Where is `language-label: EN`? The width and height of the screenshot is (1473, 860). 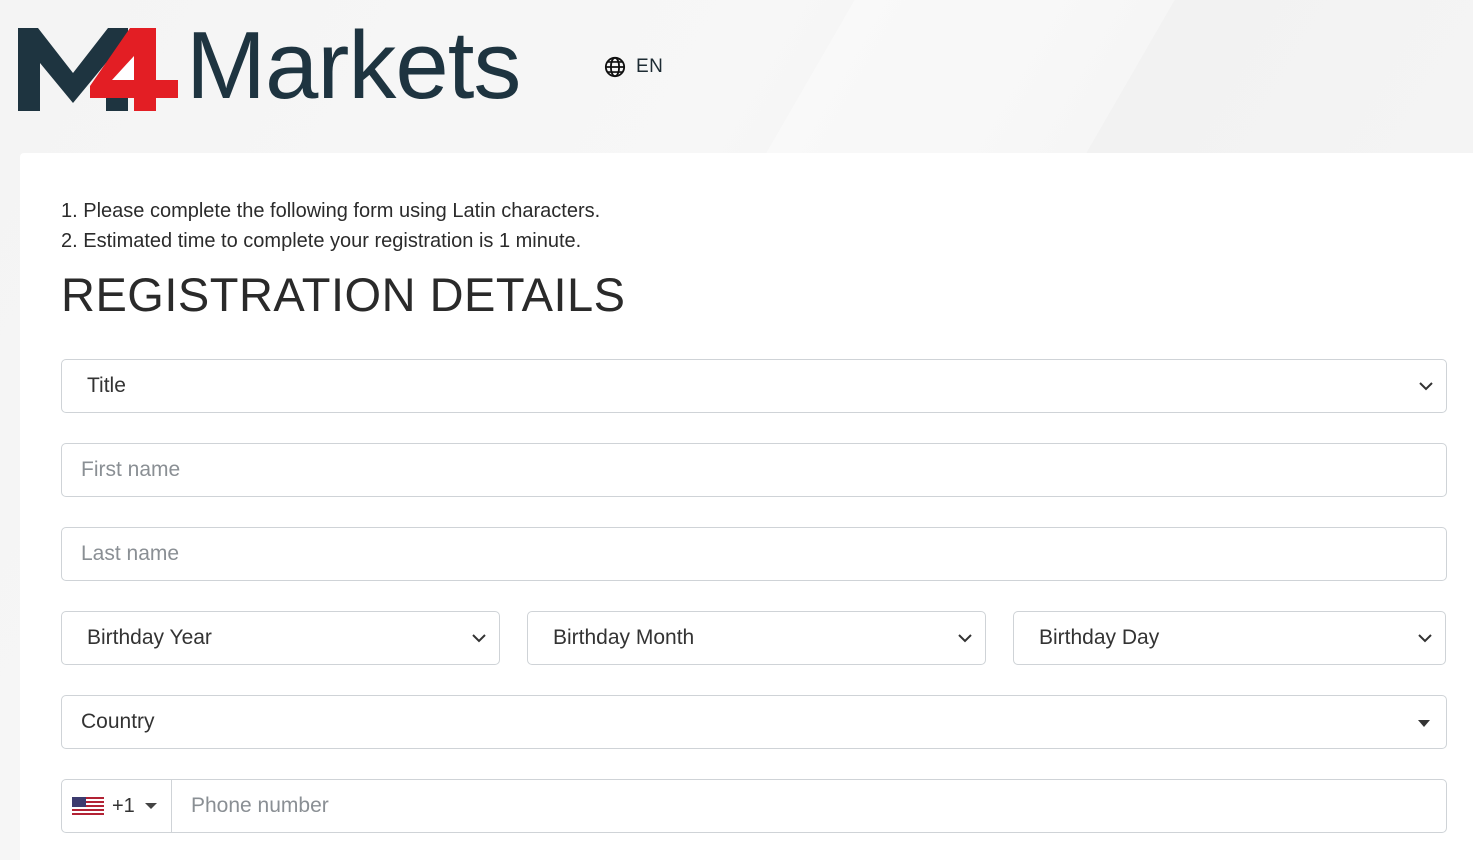
language-label: EN is located at coordinates (650, 66).